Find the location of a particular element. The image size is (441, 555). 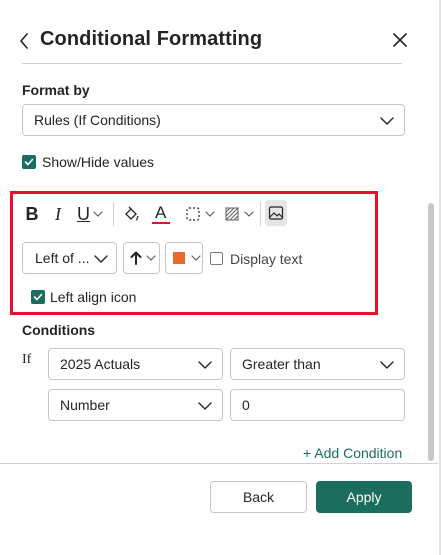

bold-button: B is located at coordinates (32, 214).